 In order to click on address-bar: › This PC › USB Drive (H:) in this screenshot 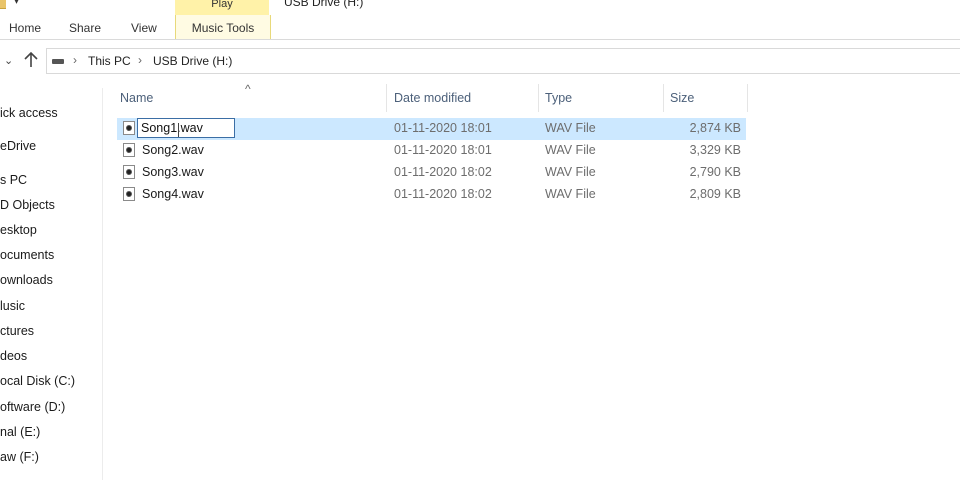, I will do `click(503, 61)`.